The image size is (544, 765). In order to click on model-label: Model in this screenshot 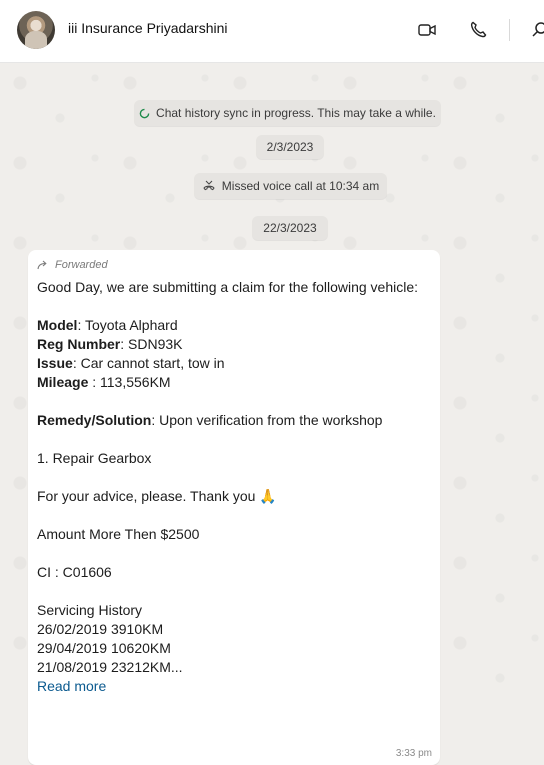, I will do `click(57, 325)`.